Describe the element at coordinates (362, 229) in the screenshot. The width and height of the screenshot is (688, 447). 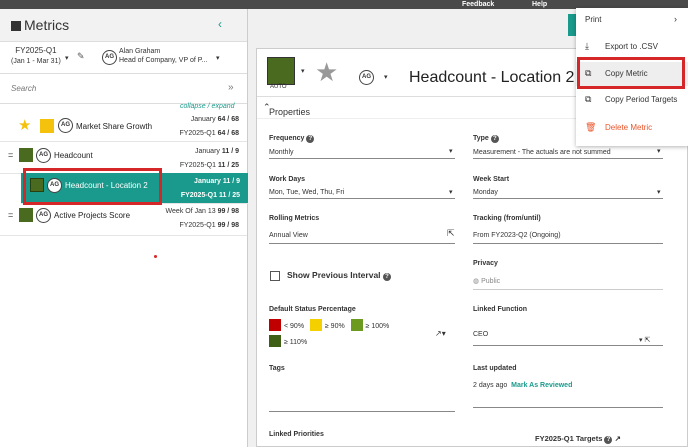
I see `rolling-metrics-field: Rolling Metrics Annual View ⇱` at that location.